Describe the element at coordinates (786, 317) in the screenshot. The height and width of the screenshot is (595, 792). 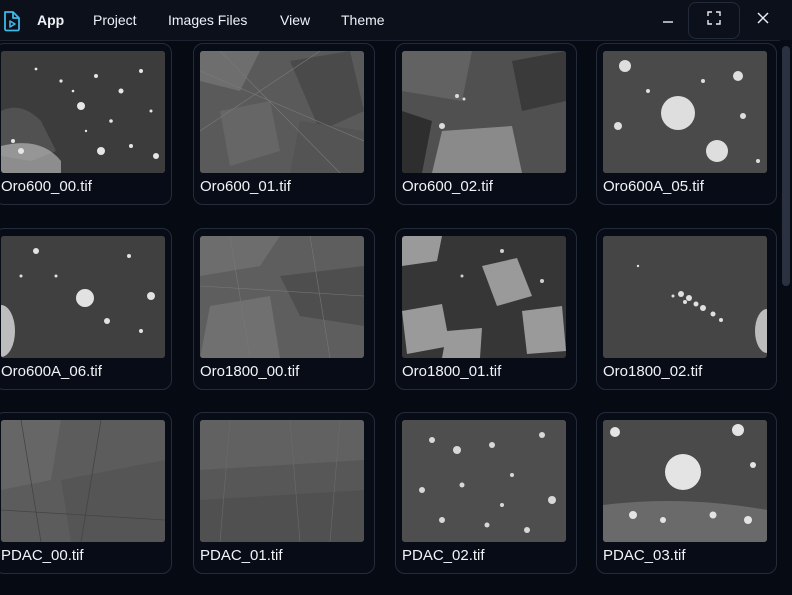
I see `vertical-scrollbar` at that location.